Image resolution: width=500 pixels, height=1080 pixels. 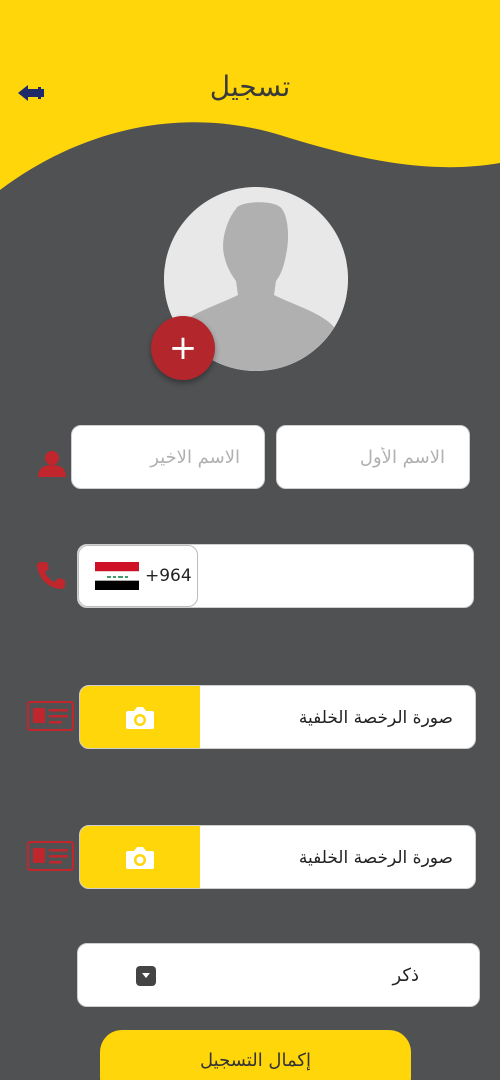 I want to click on country-code-selector: +964, so click(x=138, y=576).